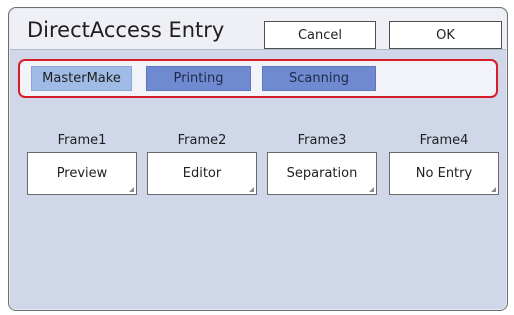 This screenshot has width=514, height=315. I want to click on dialog-header: DirectAccess Entry Cancel OK, so click(258, 29).